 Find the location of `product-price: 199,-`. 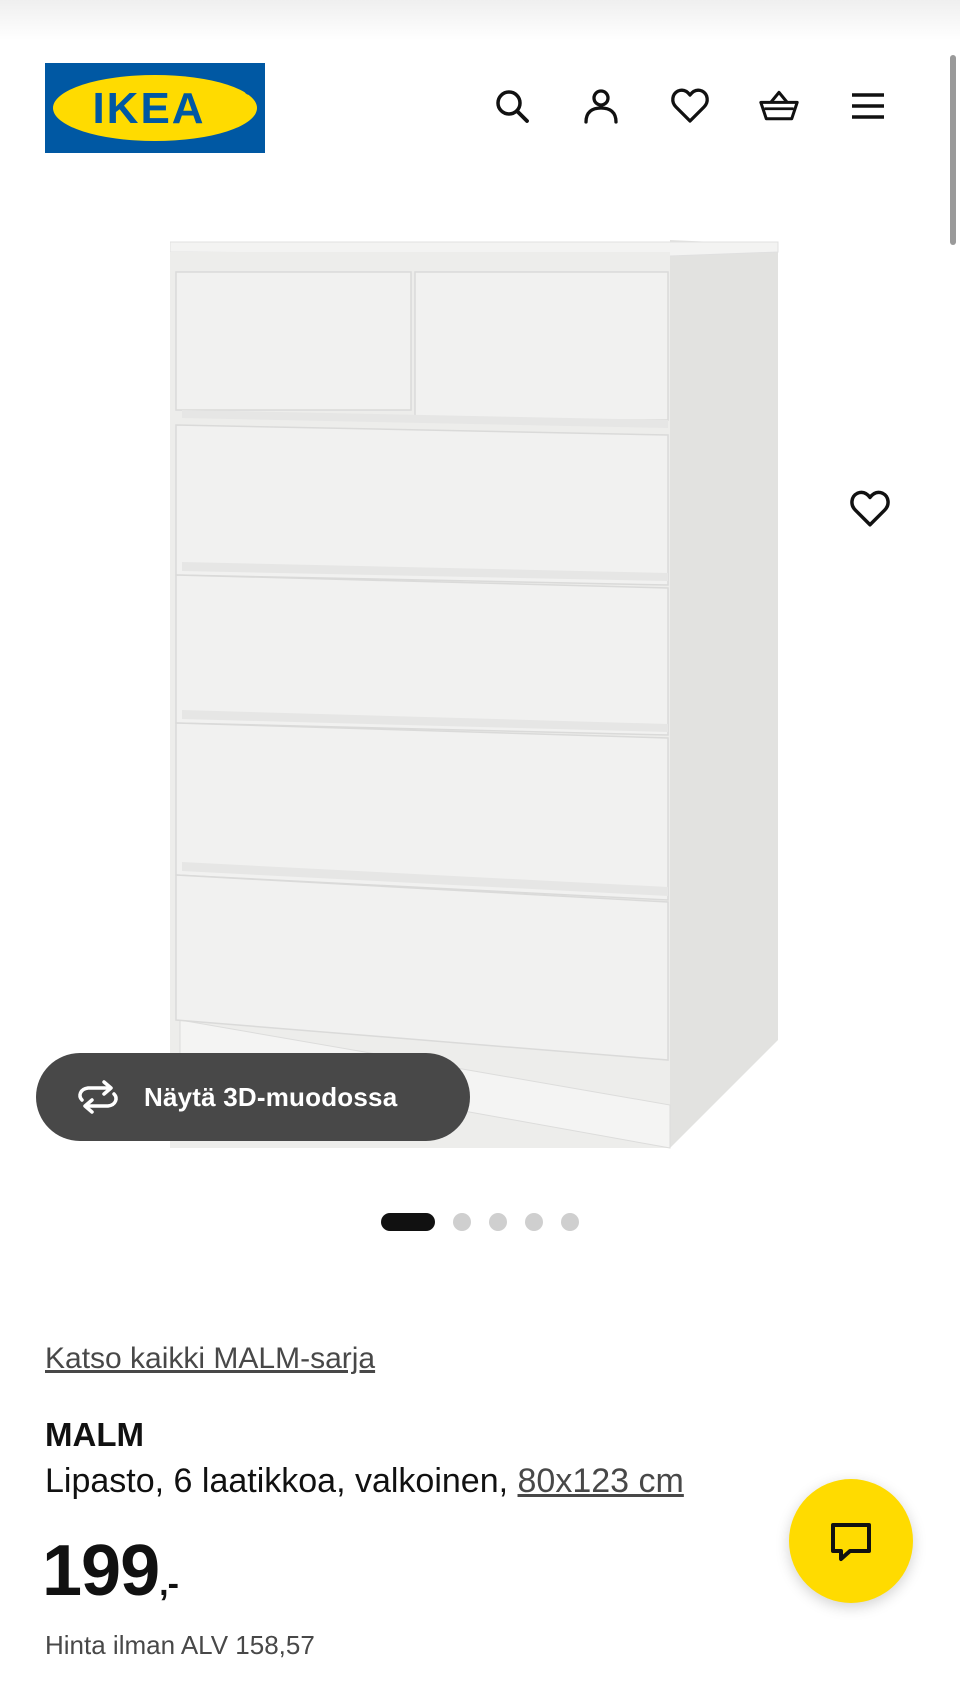

product-price: 199,- is located at coordinates (110, 1571).